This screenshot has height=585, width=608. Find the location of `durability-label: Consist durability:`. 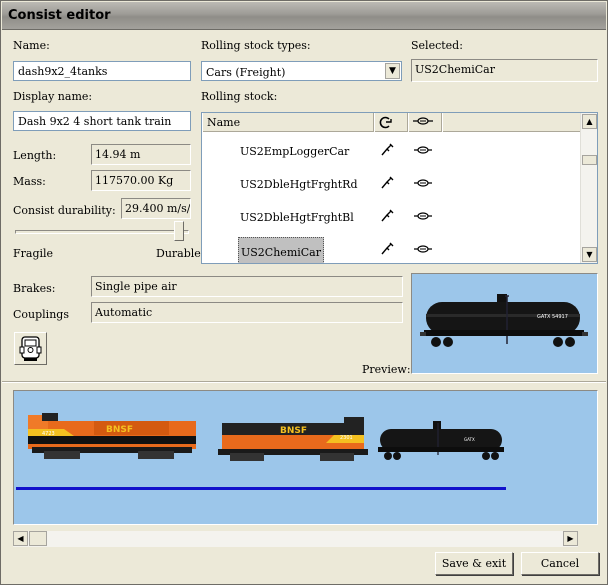

durability-label: Consist durability: is located at coordinates (64, 210).